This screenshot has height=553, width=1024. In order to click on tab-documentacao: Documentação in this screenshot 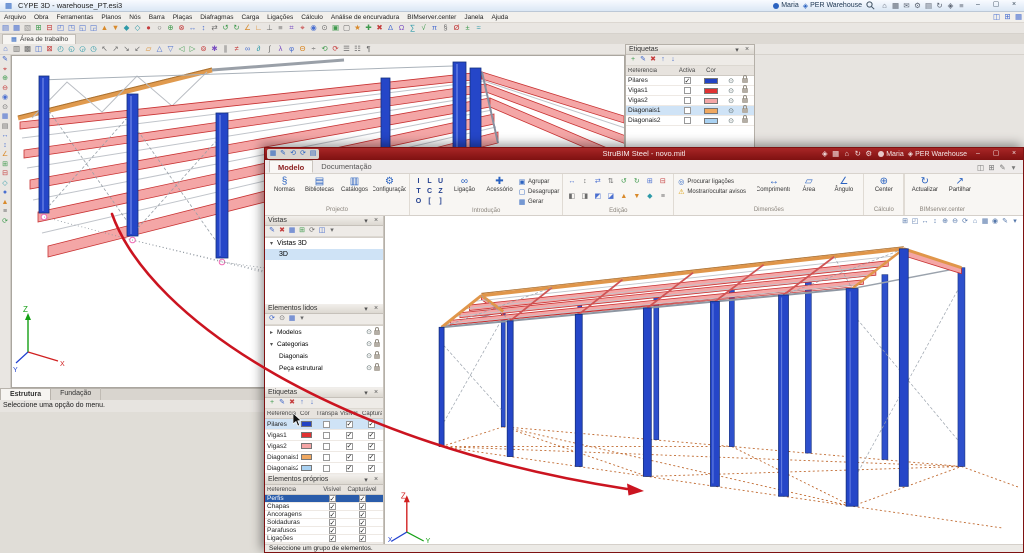, I will do `click(346, 166)`.